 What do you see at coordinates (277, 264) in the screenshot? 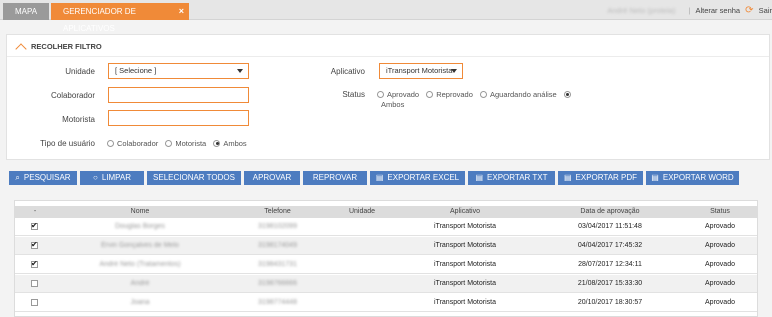
I see `cell-telefone: 3198431731` at bounding box center [277, 264].